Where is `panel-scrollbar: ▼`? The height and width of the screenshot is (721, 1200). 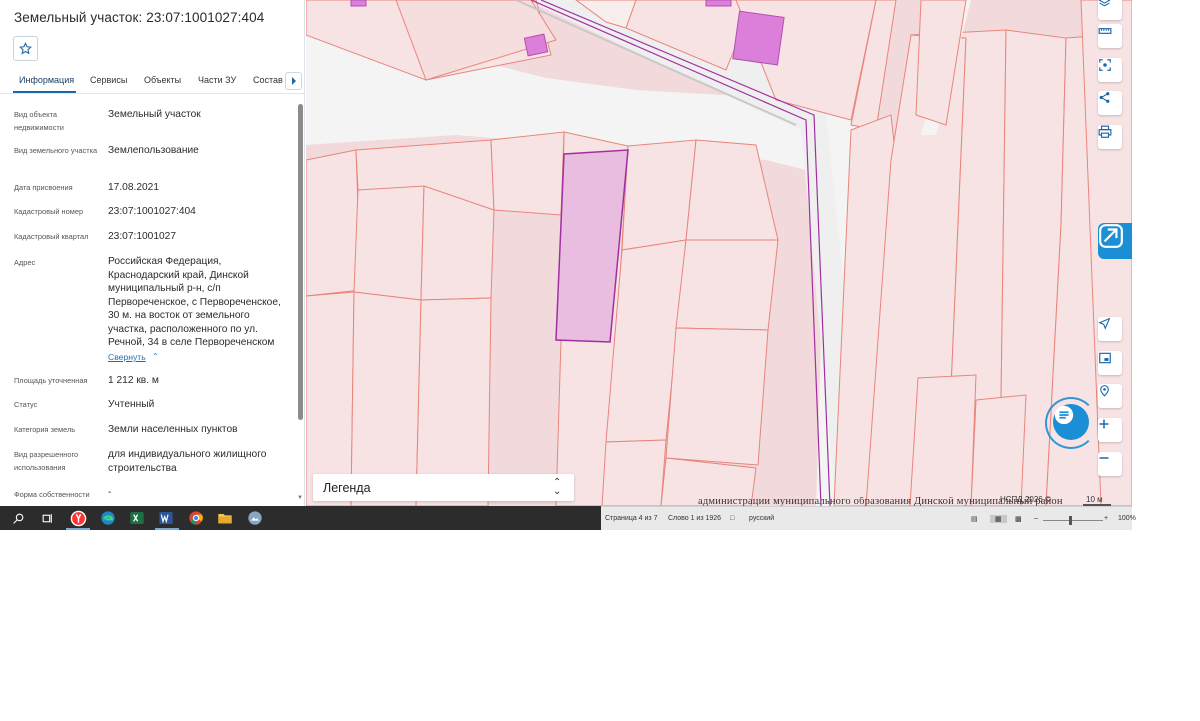
panel-scrollbar: ▼ is located at coordinates (300, 303).